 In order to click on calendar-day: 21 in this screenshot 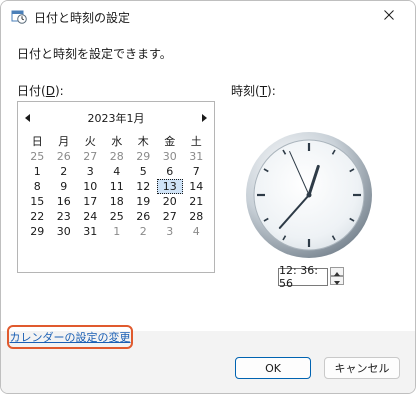, I will do `click(196, 201)`.